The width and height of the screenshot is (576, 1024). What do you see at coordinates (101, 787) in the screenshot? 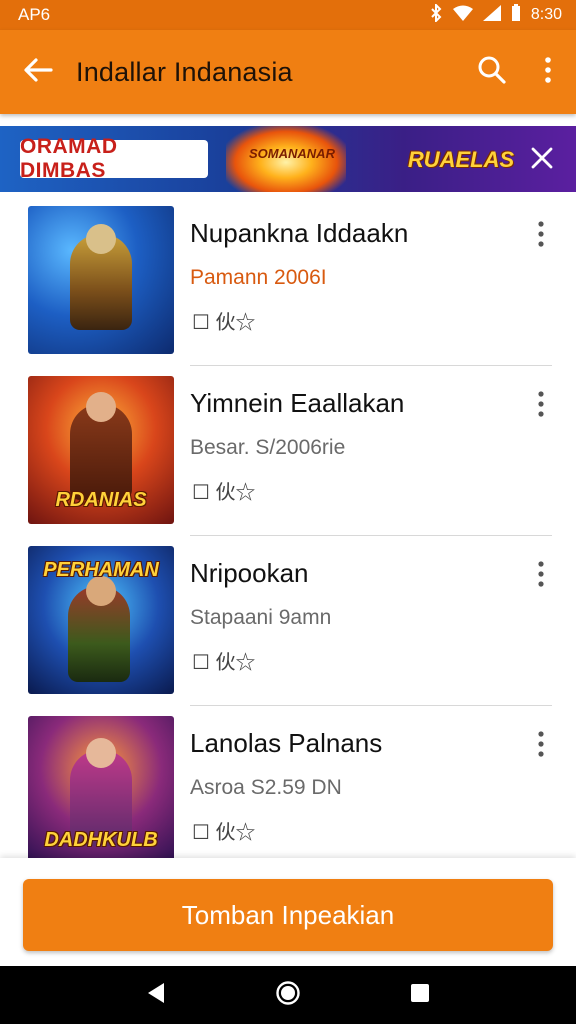
I see `game-thumbnail: DADHKULB` at bounding box center [101, 787].